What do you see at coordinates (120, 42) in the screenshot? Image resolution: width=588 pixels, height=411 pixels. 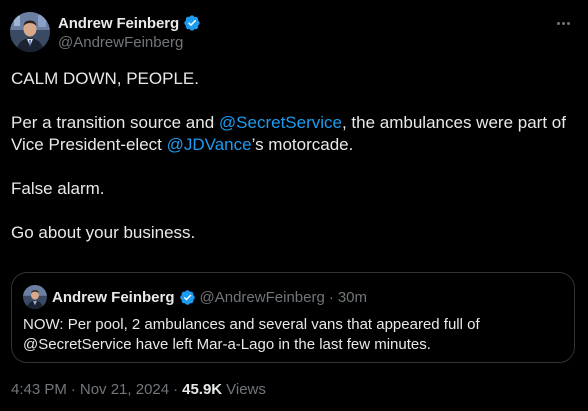 I see `author-handle: @AndrewFeinberg` at bounding box center [120, 42].